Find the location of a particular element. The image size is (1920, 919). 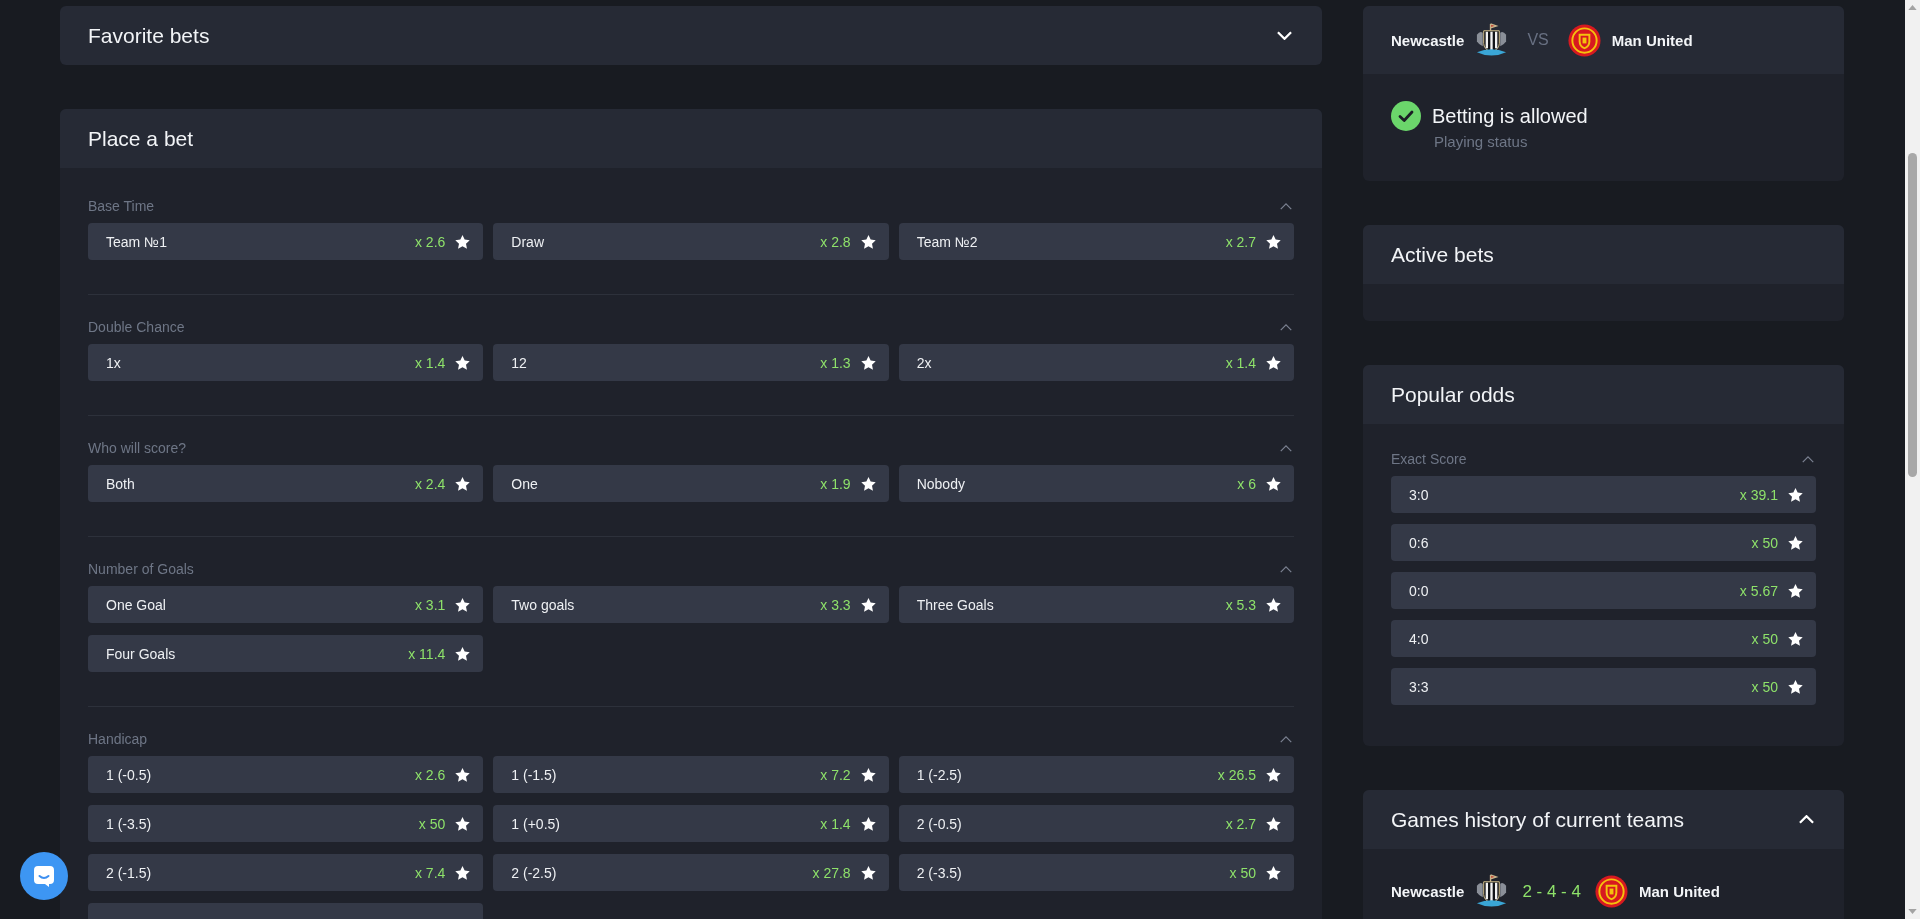

versus-label: VS is located at coordinates (1538, 40).